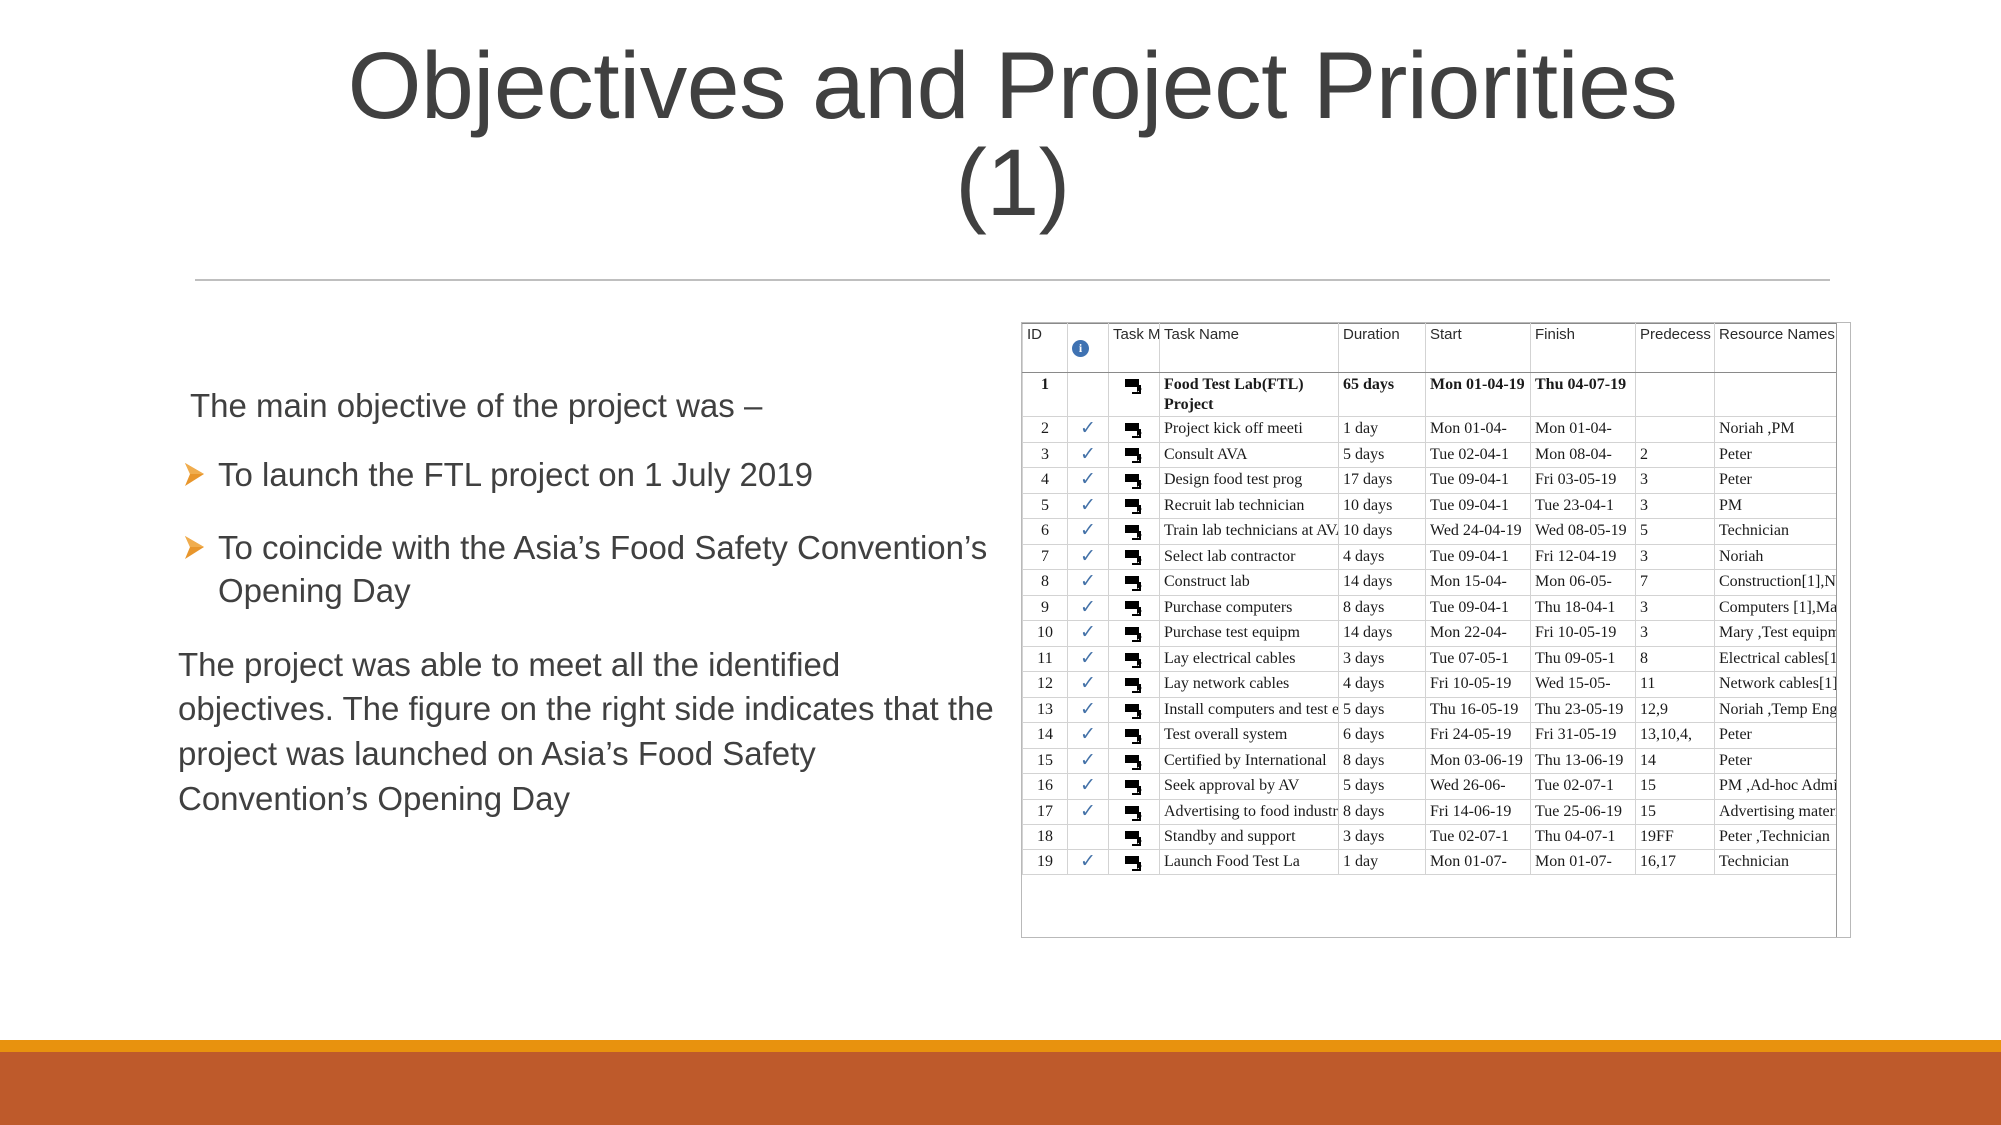  Describe the element at coordinates (1012, 280) in the screenshot. I see `title-divider` at that location.